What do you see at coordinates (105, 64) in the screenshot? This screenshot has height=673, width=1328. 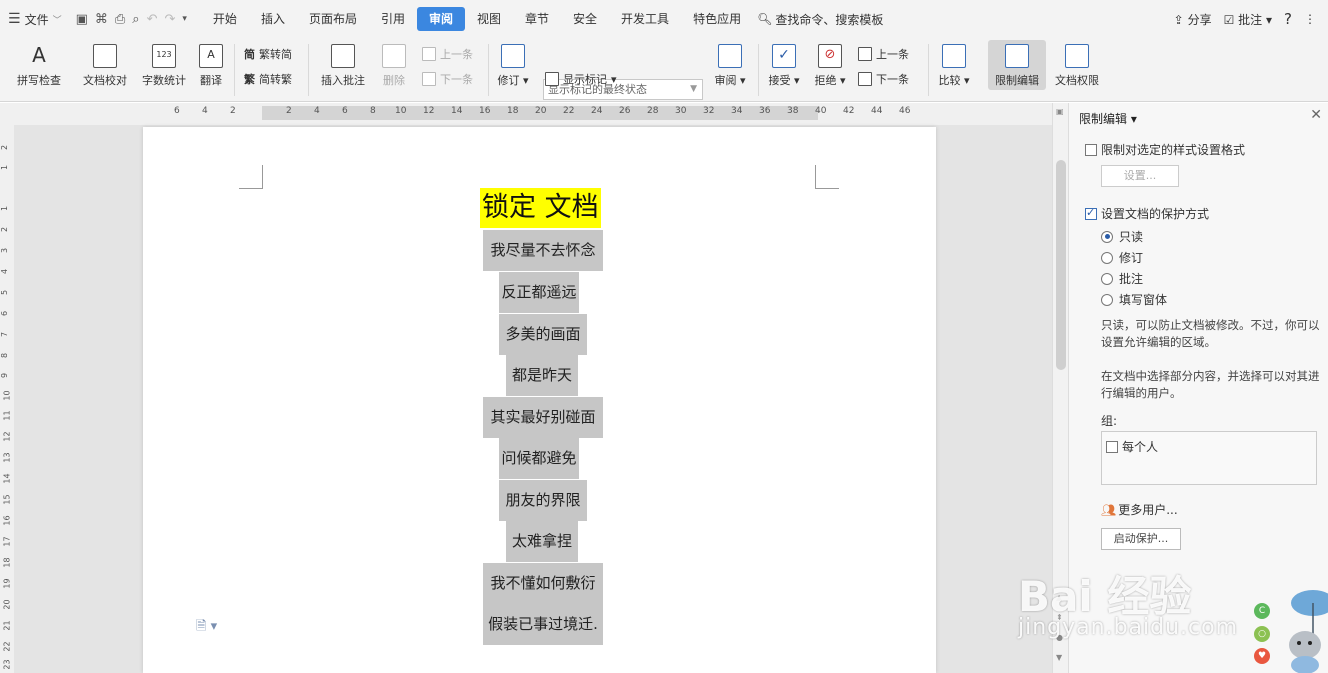 I see `doc-proofread-button: 文档校对` at bounding box center [105, 64].